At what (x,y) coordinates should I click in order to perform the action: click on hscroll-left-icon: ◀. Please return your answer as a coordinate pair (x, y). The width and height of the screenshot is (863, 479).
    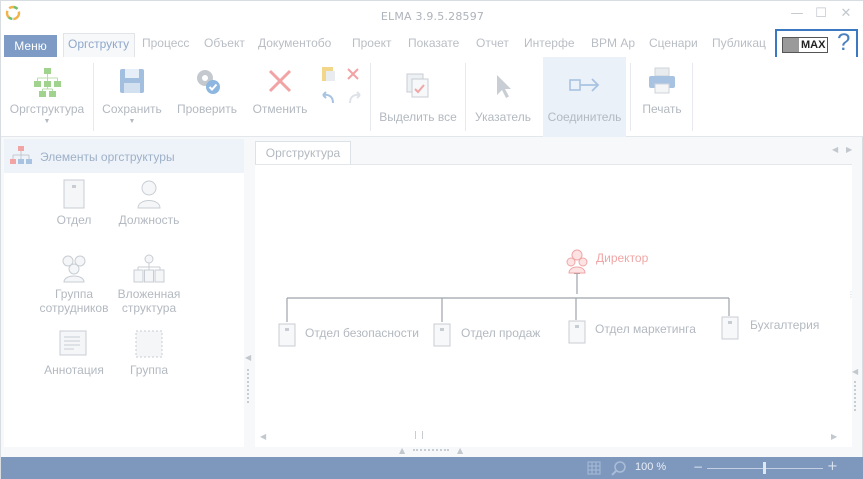
    Looking at the image, I should click on (263, 436).